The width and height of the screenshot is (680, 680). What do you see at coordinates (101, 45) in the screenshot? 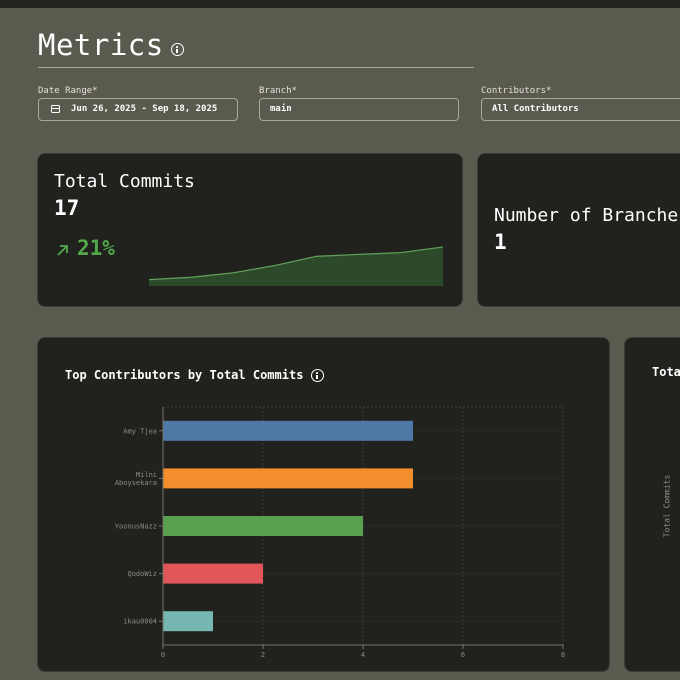
I see `page-title: Metrics` at bounding box center [101, 45].